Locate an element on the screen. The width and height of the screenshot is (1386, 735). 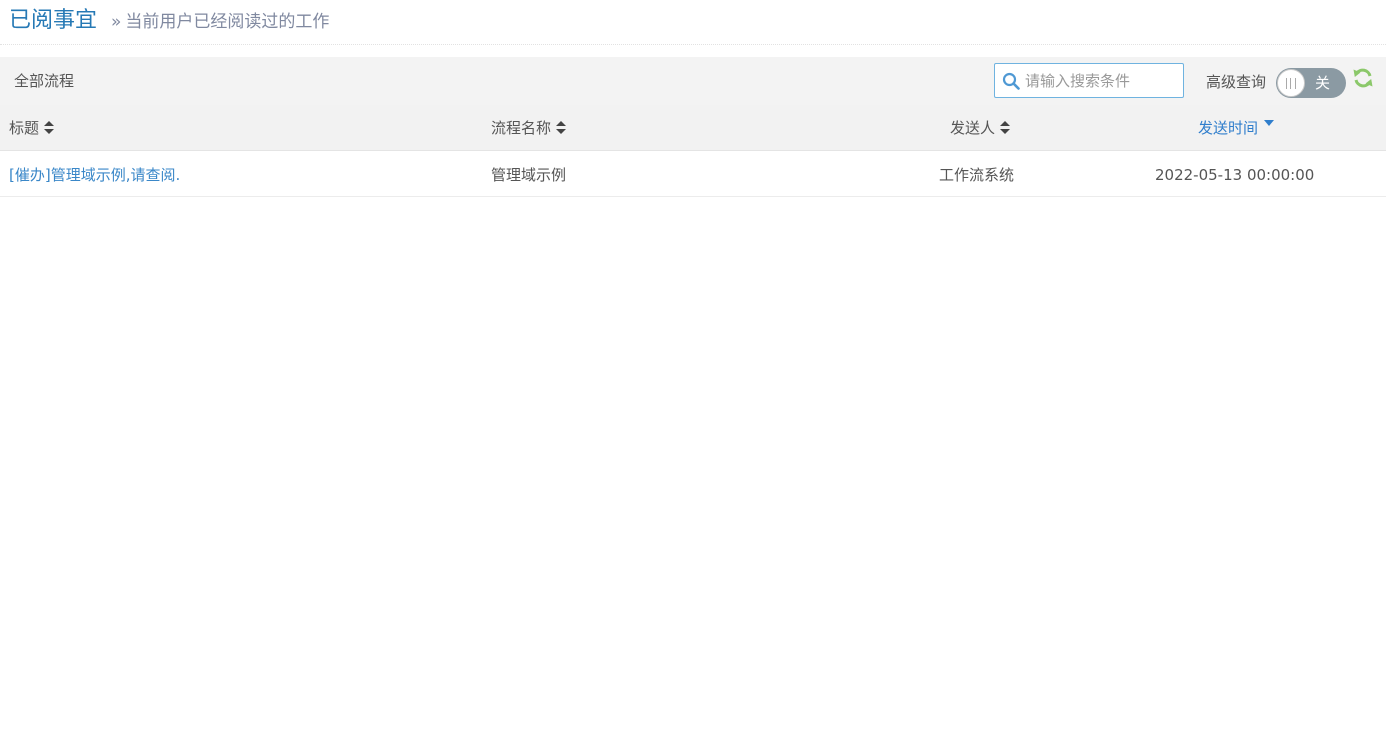
column-header-sender: 发送人 is located at coordinates (980, 128).